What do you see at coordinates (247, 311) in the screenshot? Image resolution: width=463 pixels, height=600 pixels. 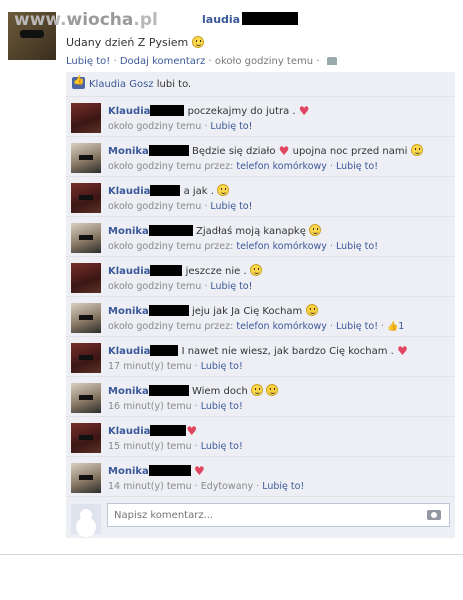 I see `comment-text: jeju jak Ja Cię Kocham` at bounding box center [247, 311].